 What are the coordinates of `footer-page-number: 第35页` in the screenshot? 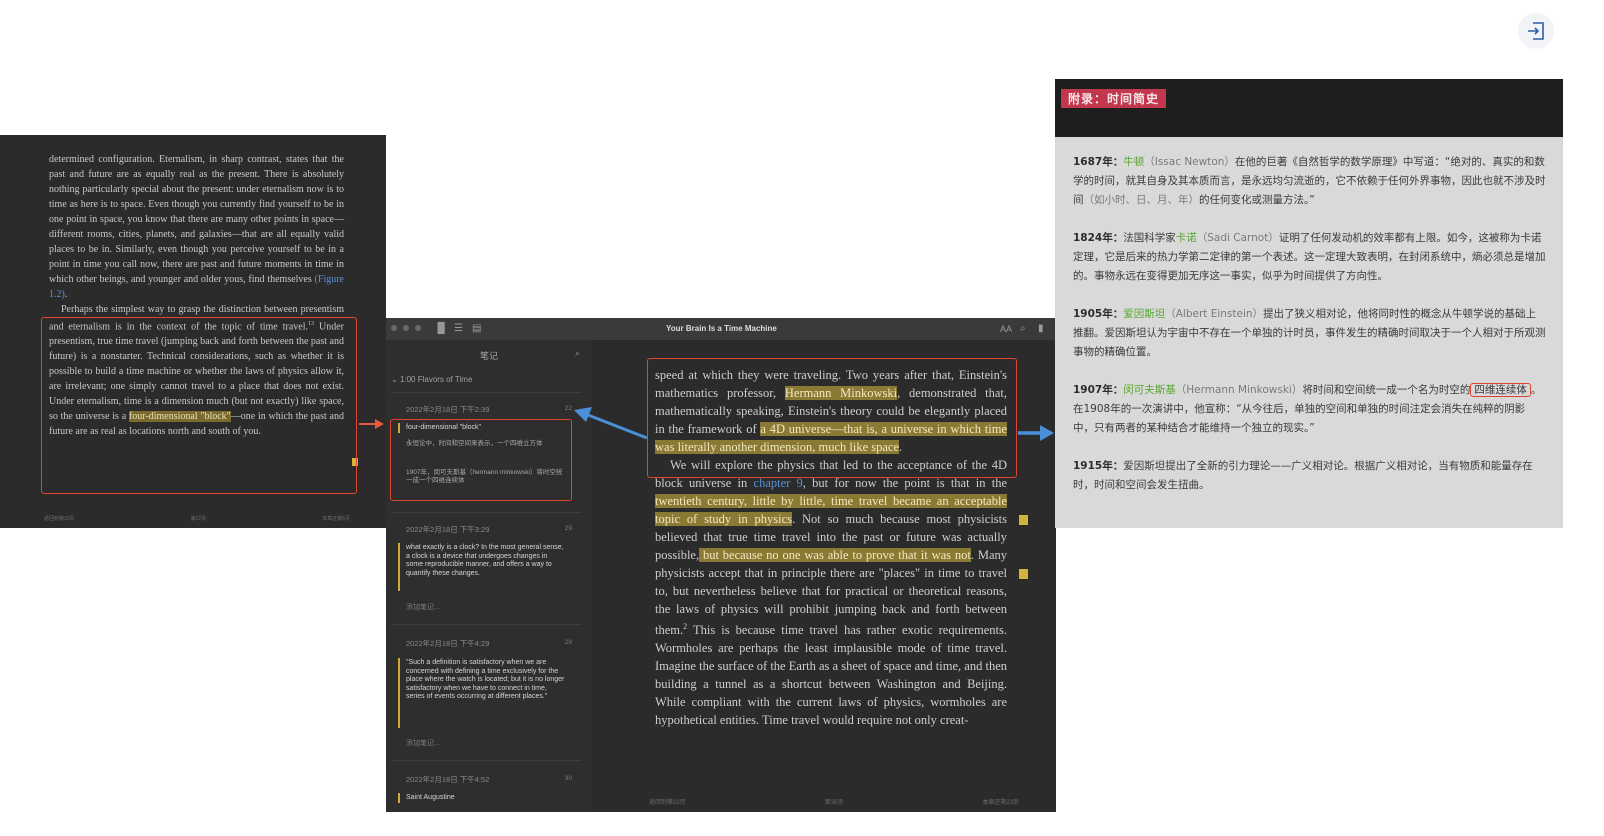 It's located at (834, 803).